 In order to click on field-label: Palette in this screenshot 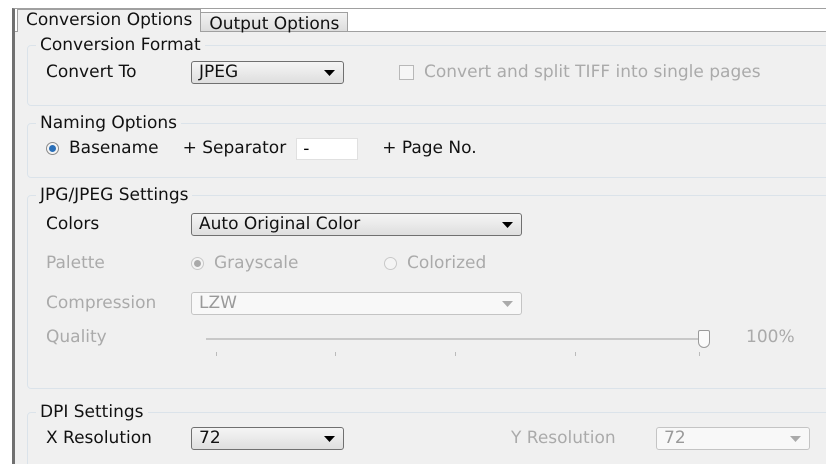, I will do `click(76, 264)`.